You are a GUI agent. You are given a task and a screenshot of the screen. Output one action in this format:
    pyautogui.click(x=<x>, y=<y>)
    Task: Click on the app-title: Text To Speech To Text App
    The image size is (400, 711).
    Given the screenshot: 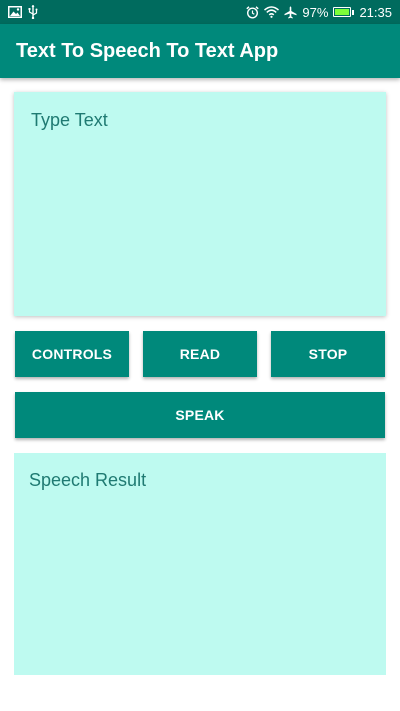 What is the action you would take?
    pyautogui.click(x=147, y=50)
    